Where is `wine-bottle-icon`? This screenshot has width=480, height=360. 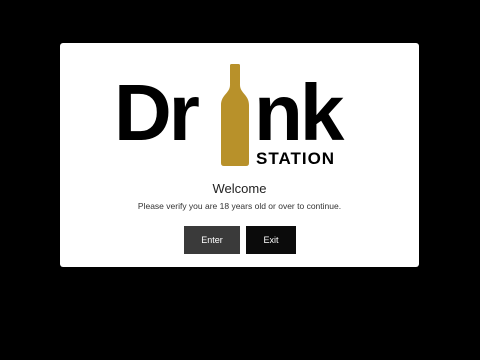
wine-bottle-icon is located at coordinates (235, 115).